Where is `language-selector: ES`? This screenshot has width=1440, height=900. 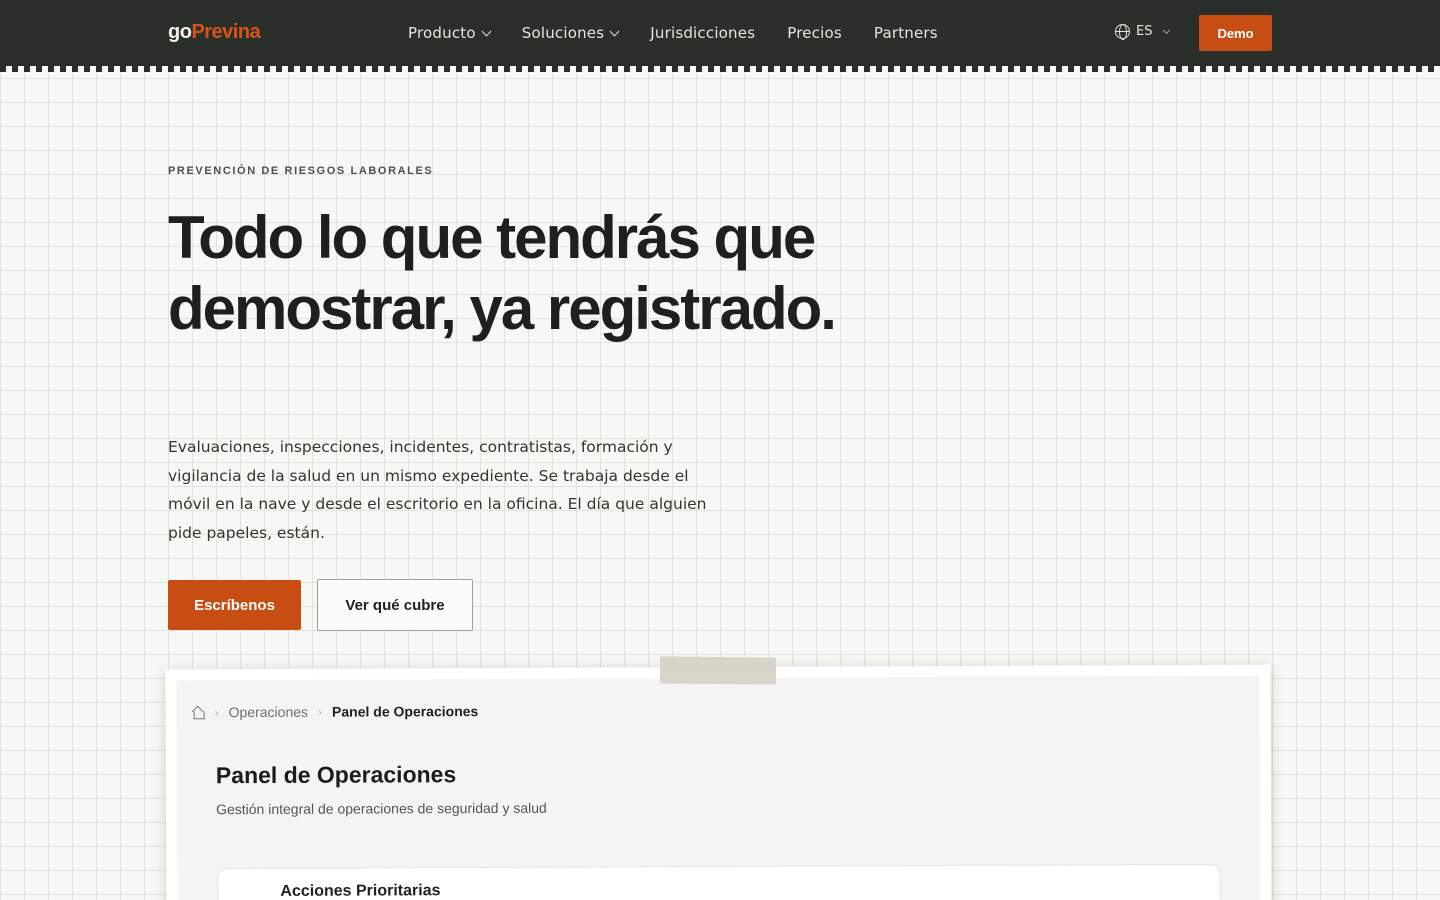 language-selector: ES is located at coordinates (1143, 32).